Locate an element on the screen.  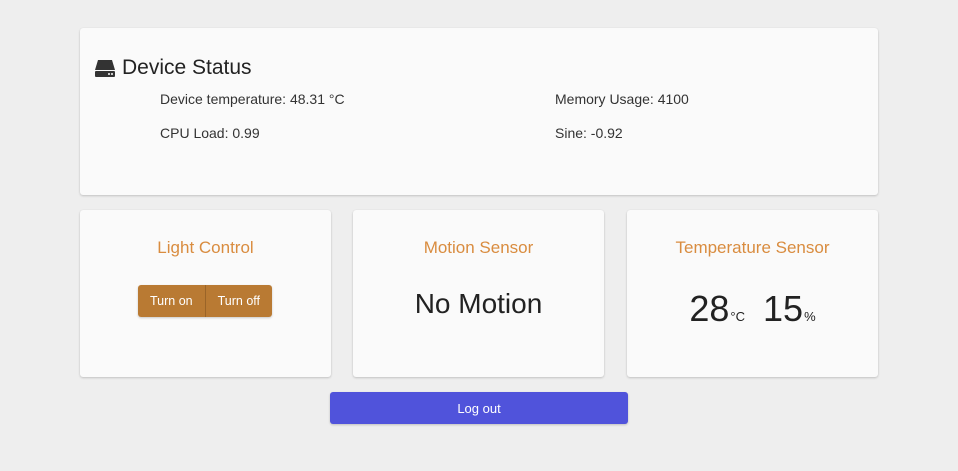
motion-sensor-title: Motion Sensor is located at coordinates (478, 247).